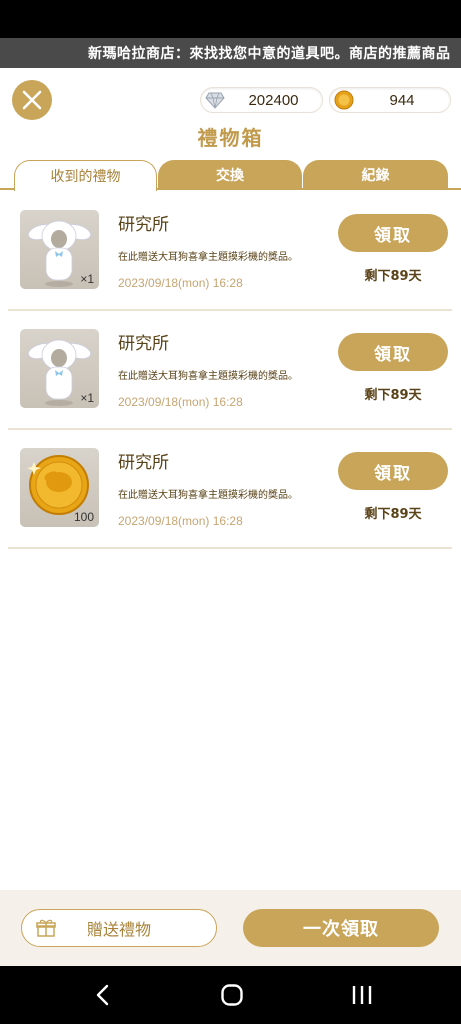 The width and height of the screenshot is (461, 1024). What do you see at coordinates (269, 54) in the screenshot?
I see `ticker-text: 新瑪哈拉商店：來找找您中意的道具吧。商店的推薦商品` at bounding box center [269, 54].